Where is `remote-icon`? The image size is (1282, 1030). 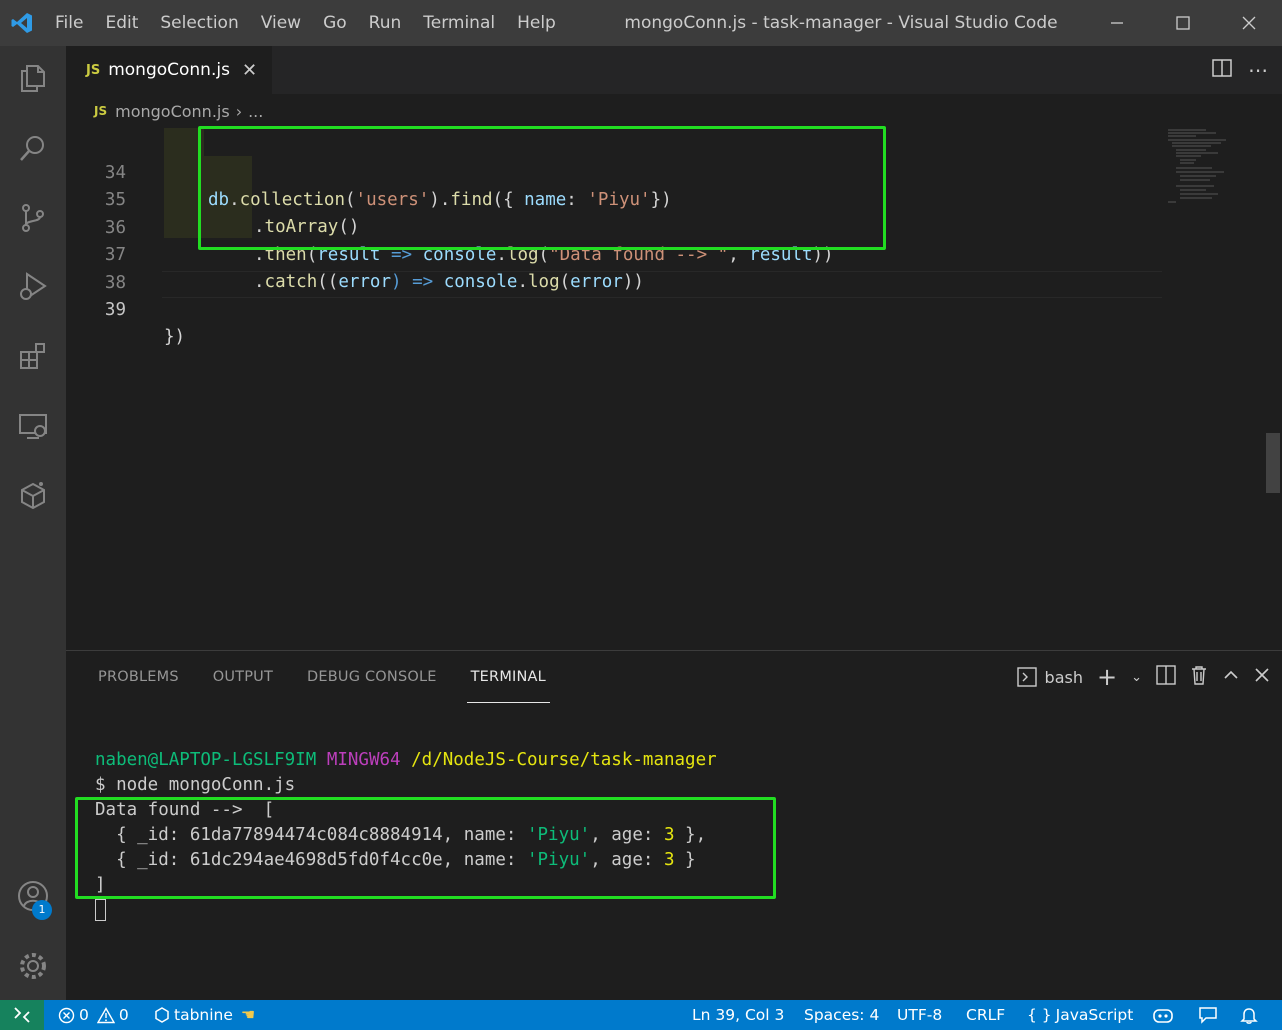
remote-icon is located at coordinates (22, 1015).